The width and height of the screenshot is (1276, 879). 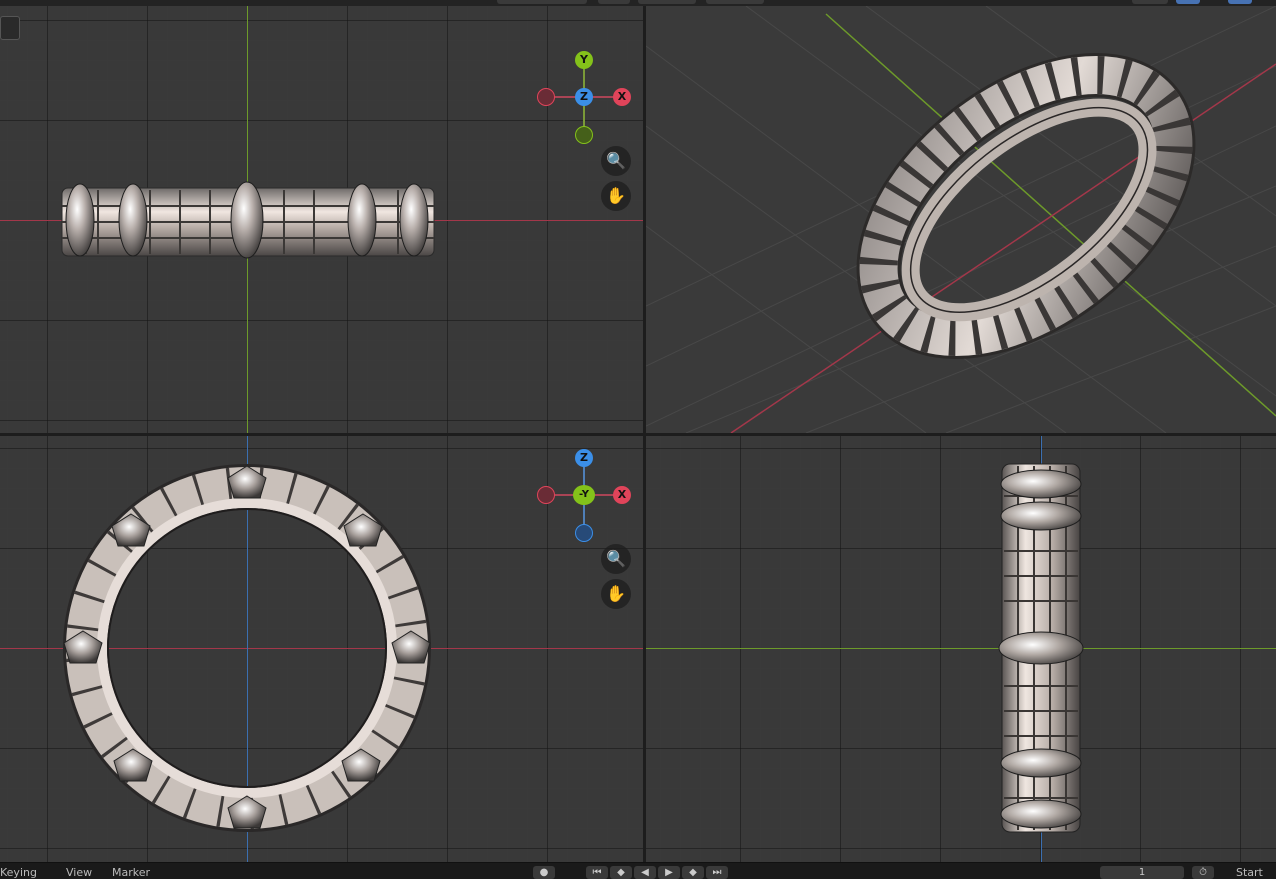 What do you see at coordinates (1249, 872) in the screenshot?
I see `start-frame-label: Start` at bounding box center [1249, 872].